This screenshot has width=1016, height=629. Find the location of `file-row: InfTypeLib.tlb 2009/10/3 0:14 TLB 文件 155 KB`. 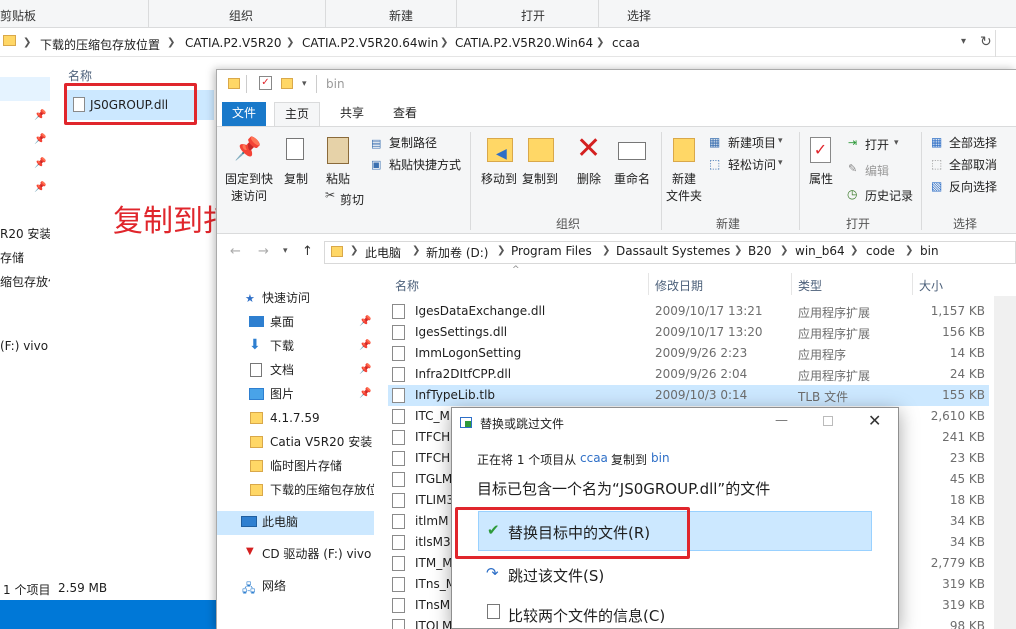

file-row: InfTypeLib.tlb 2009/10/3 0:14 TLB 文件 155 KB is located at coordinates (688, 395).